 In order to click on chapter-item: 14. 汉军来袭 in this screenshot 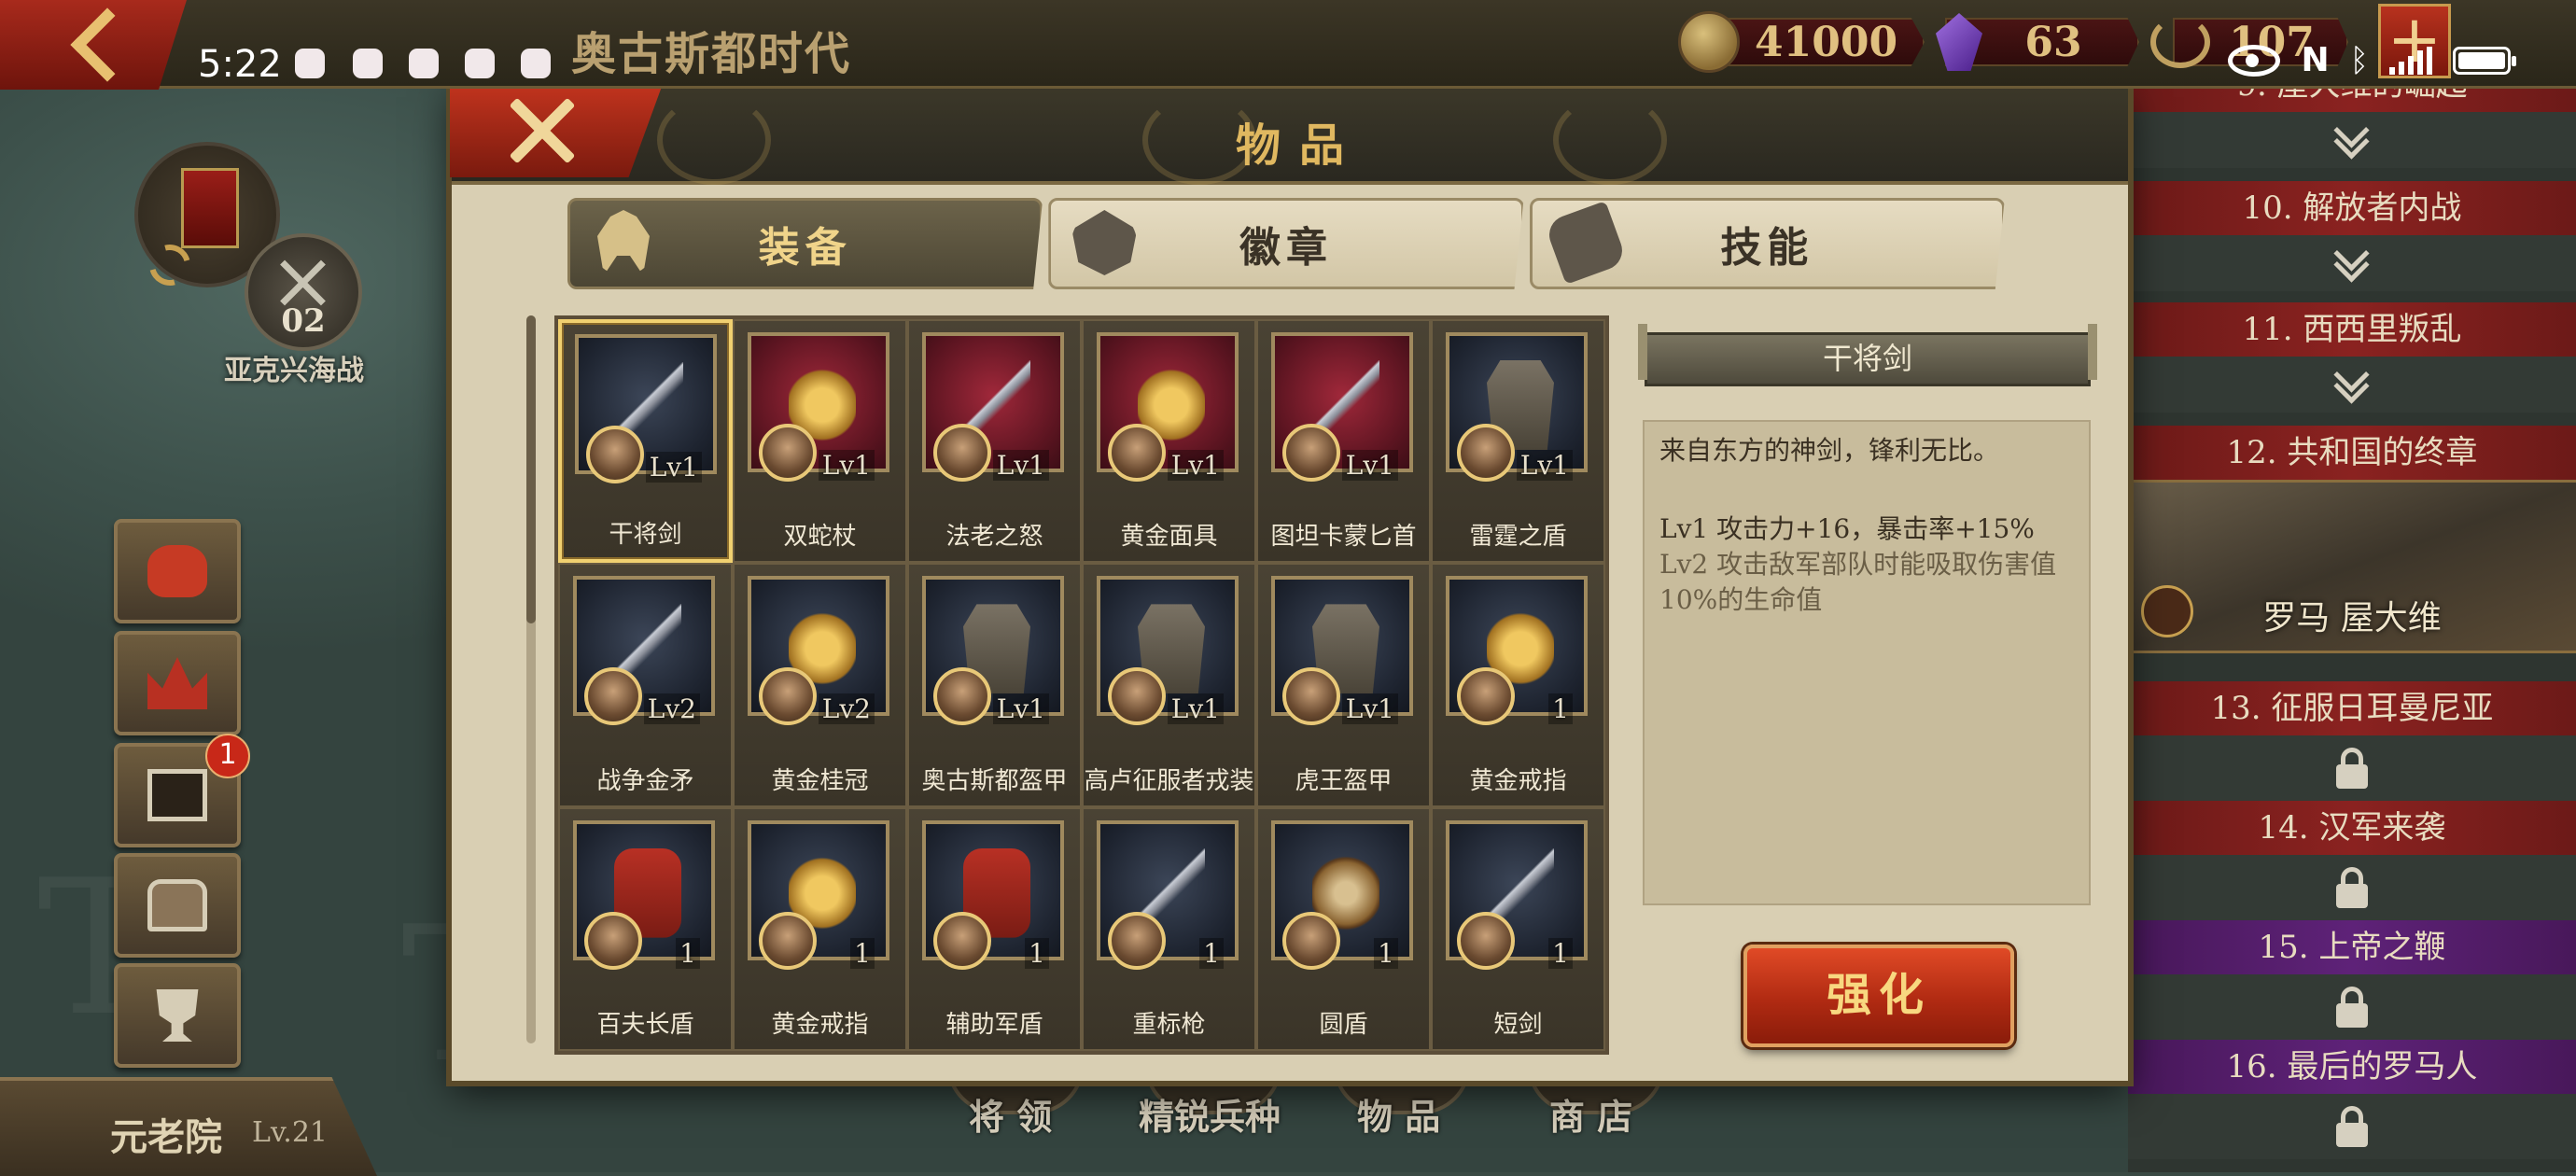, I will do `click(2352, 860)`.